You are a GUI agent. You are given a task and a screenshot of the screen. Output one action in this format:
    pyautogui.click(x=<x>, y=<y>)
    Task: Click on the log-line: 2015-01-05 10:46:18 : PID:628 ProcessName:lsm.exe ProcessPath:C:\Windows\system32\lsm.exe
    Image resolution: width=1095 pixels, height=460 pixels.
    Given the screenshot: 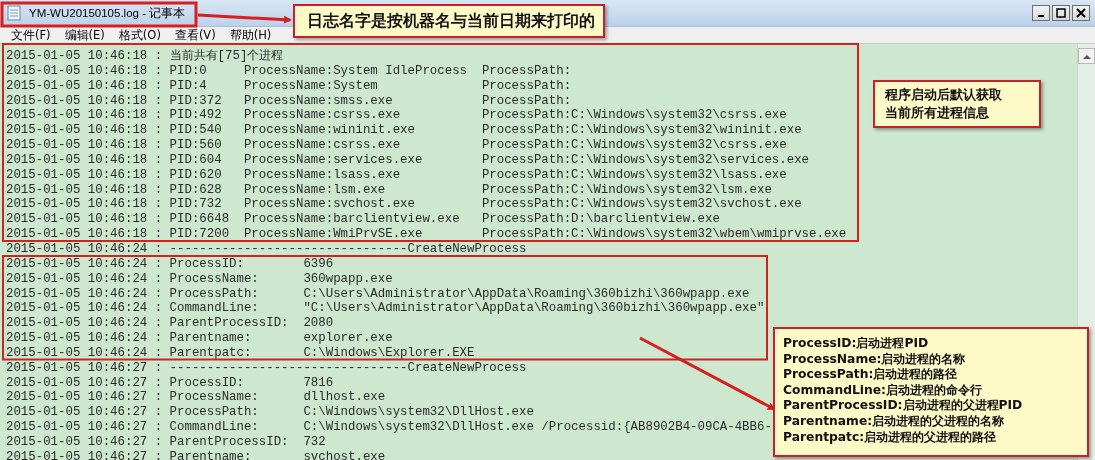 What is the action you would take?
    pyautogui.click(x=389, y=190)
    